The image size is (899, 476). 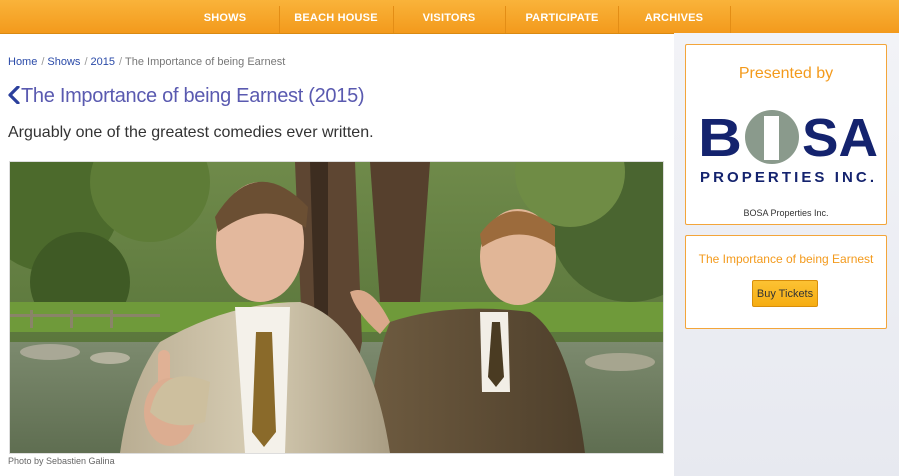 I want to click on ticket-show-name: The Importance of being Earnest, so click(x=786, y=259).